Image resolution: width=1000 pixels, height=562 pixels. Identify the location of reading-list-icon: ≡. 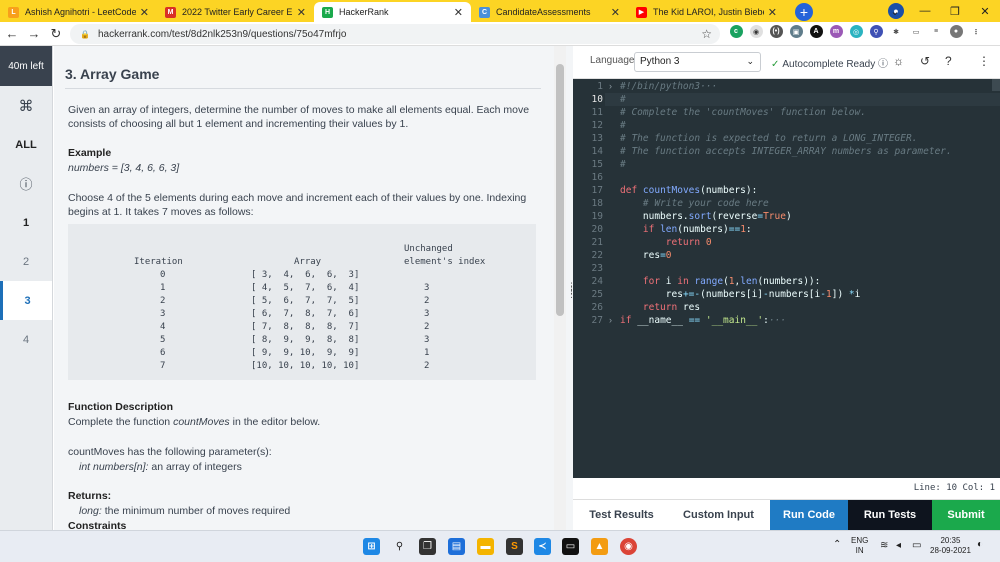
(936, 31).